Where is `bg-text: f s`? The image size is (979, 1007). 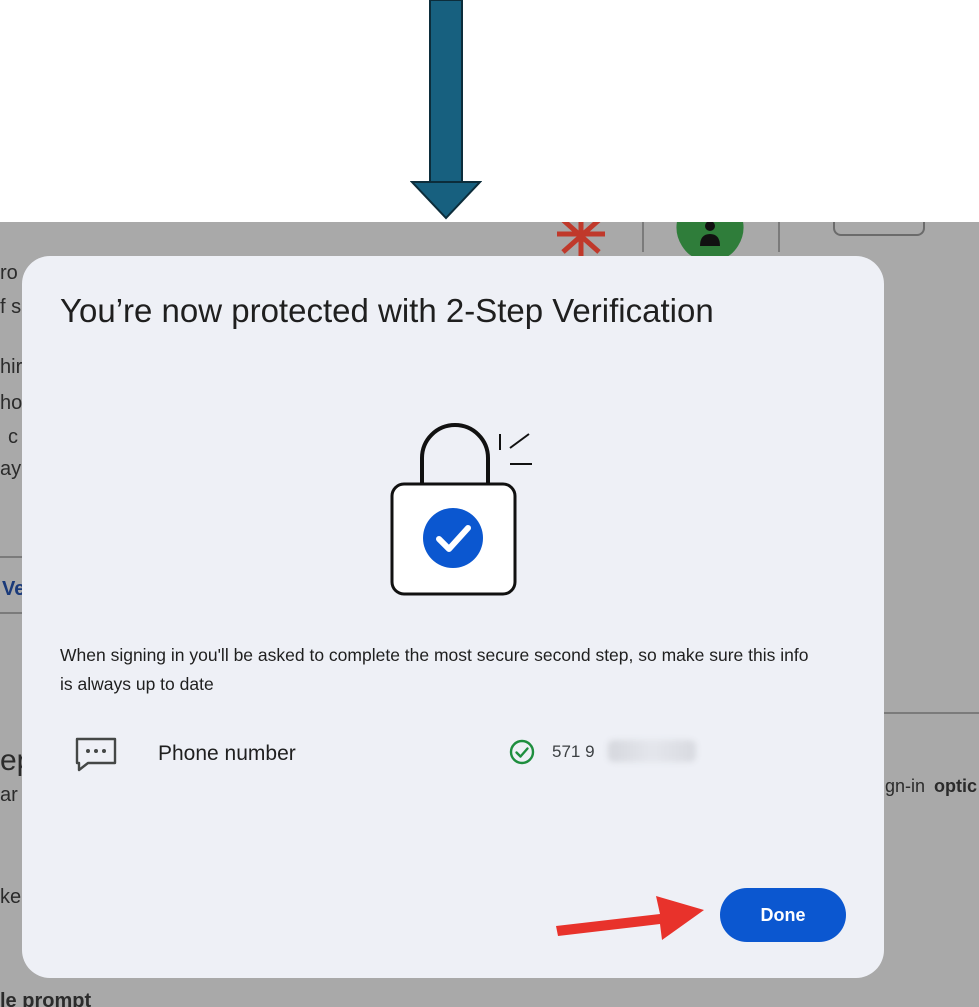
bg-text: f s is located at coordinates (11, 307).